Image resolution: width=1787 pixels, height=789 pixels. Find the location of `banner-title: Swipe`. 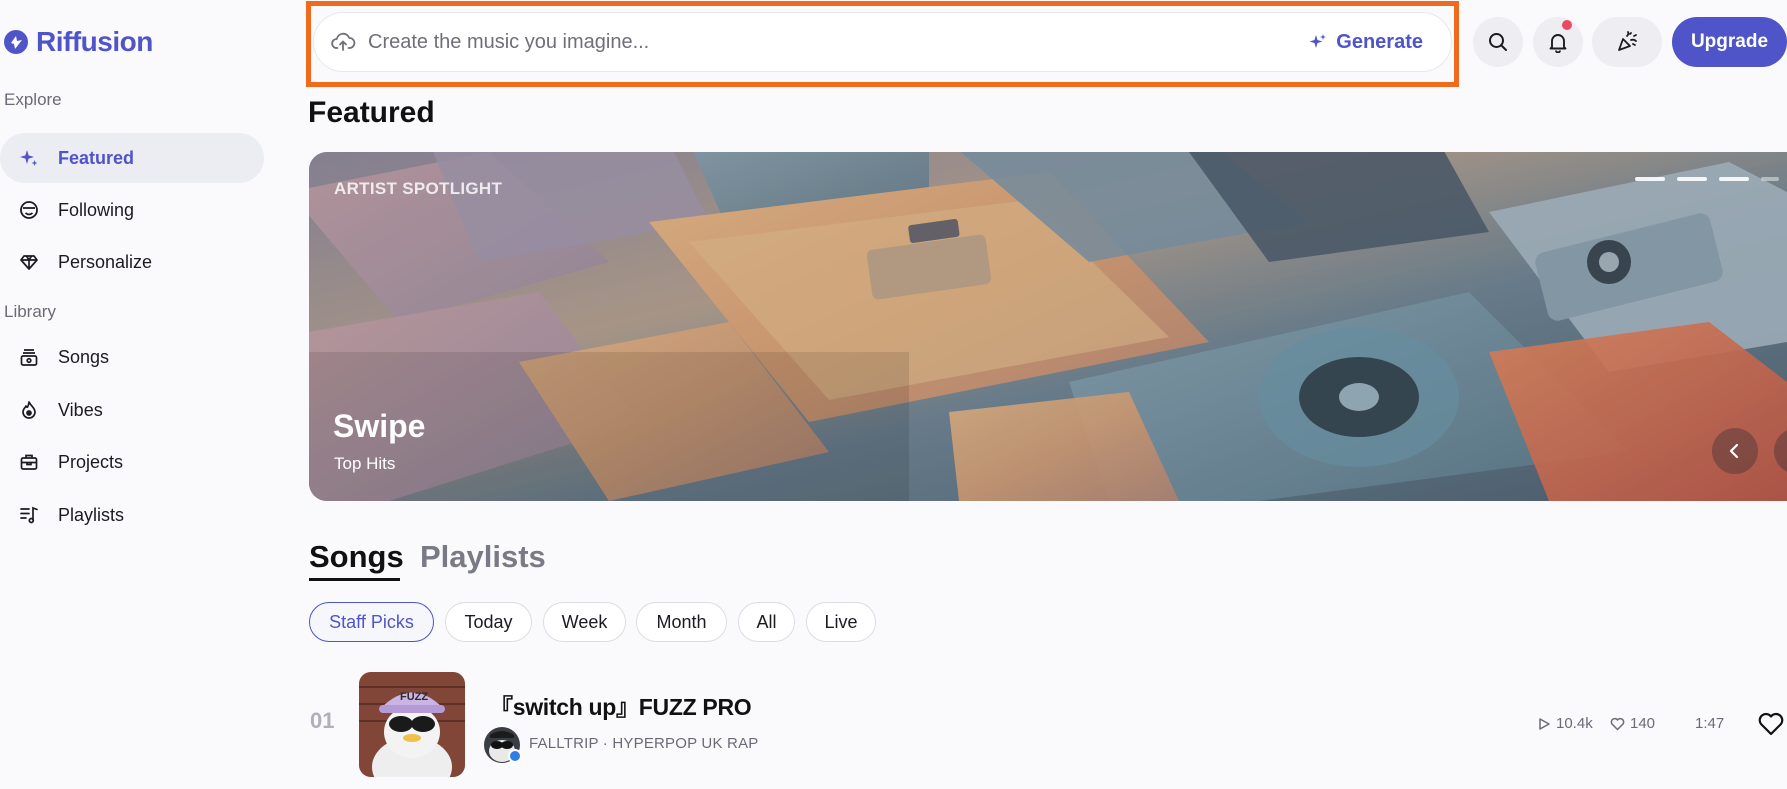

banner-title: Swipe is located at coordinates (379, 426).